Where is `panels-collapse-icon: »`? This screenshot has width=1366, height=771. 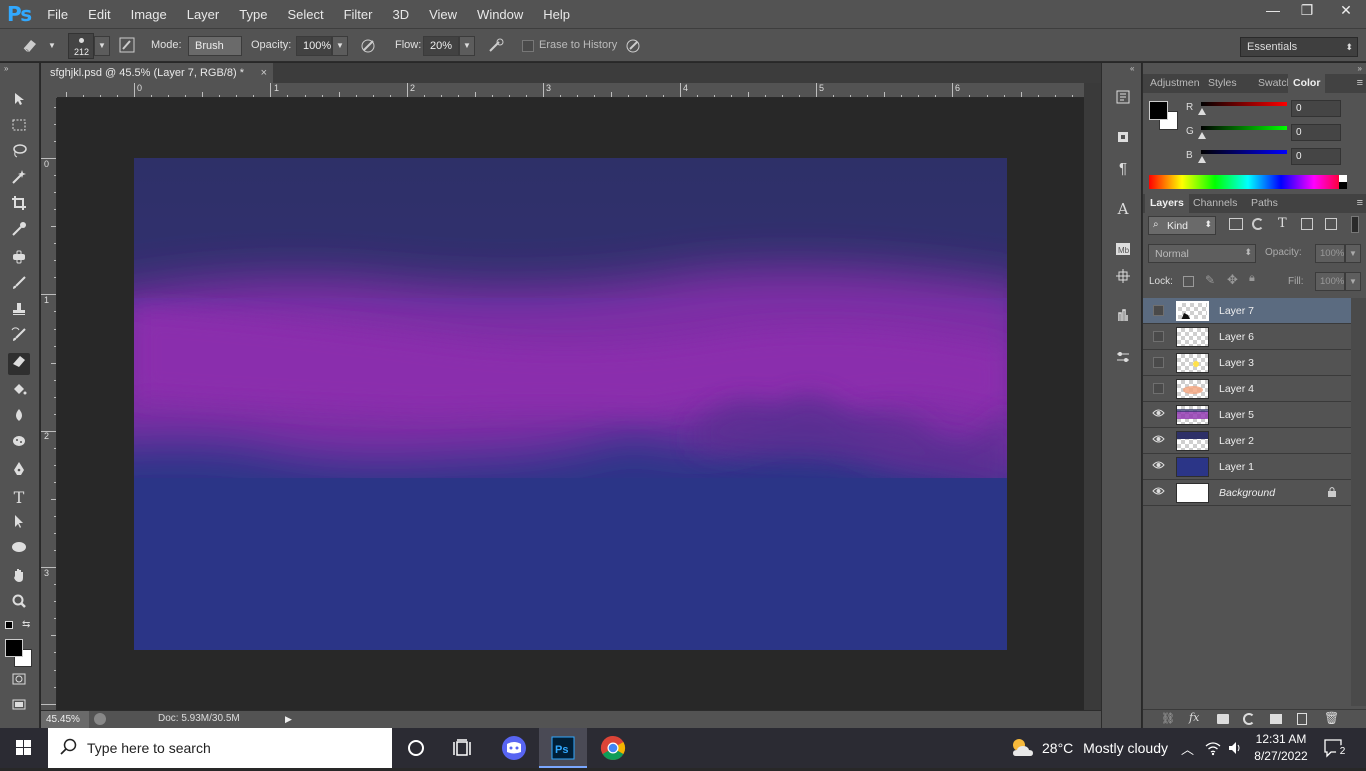
panels-collapse-icon: » is located at coordinates (1360, 68).